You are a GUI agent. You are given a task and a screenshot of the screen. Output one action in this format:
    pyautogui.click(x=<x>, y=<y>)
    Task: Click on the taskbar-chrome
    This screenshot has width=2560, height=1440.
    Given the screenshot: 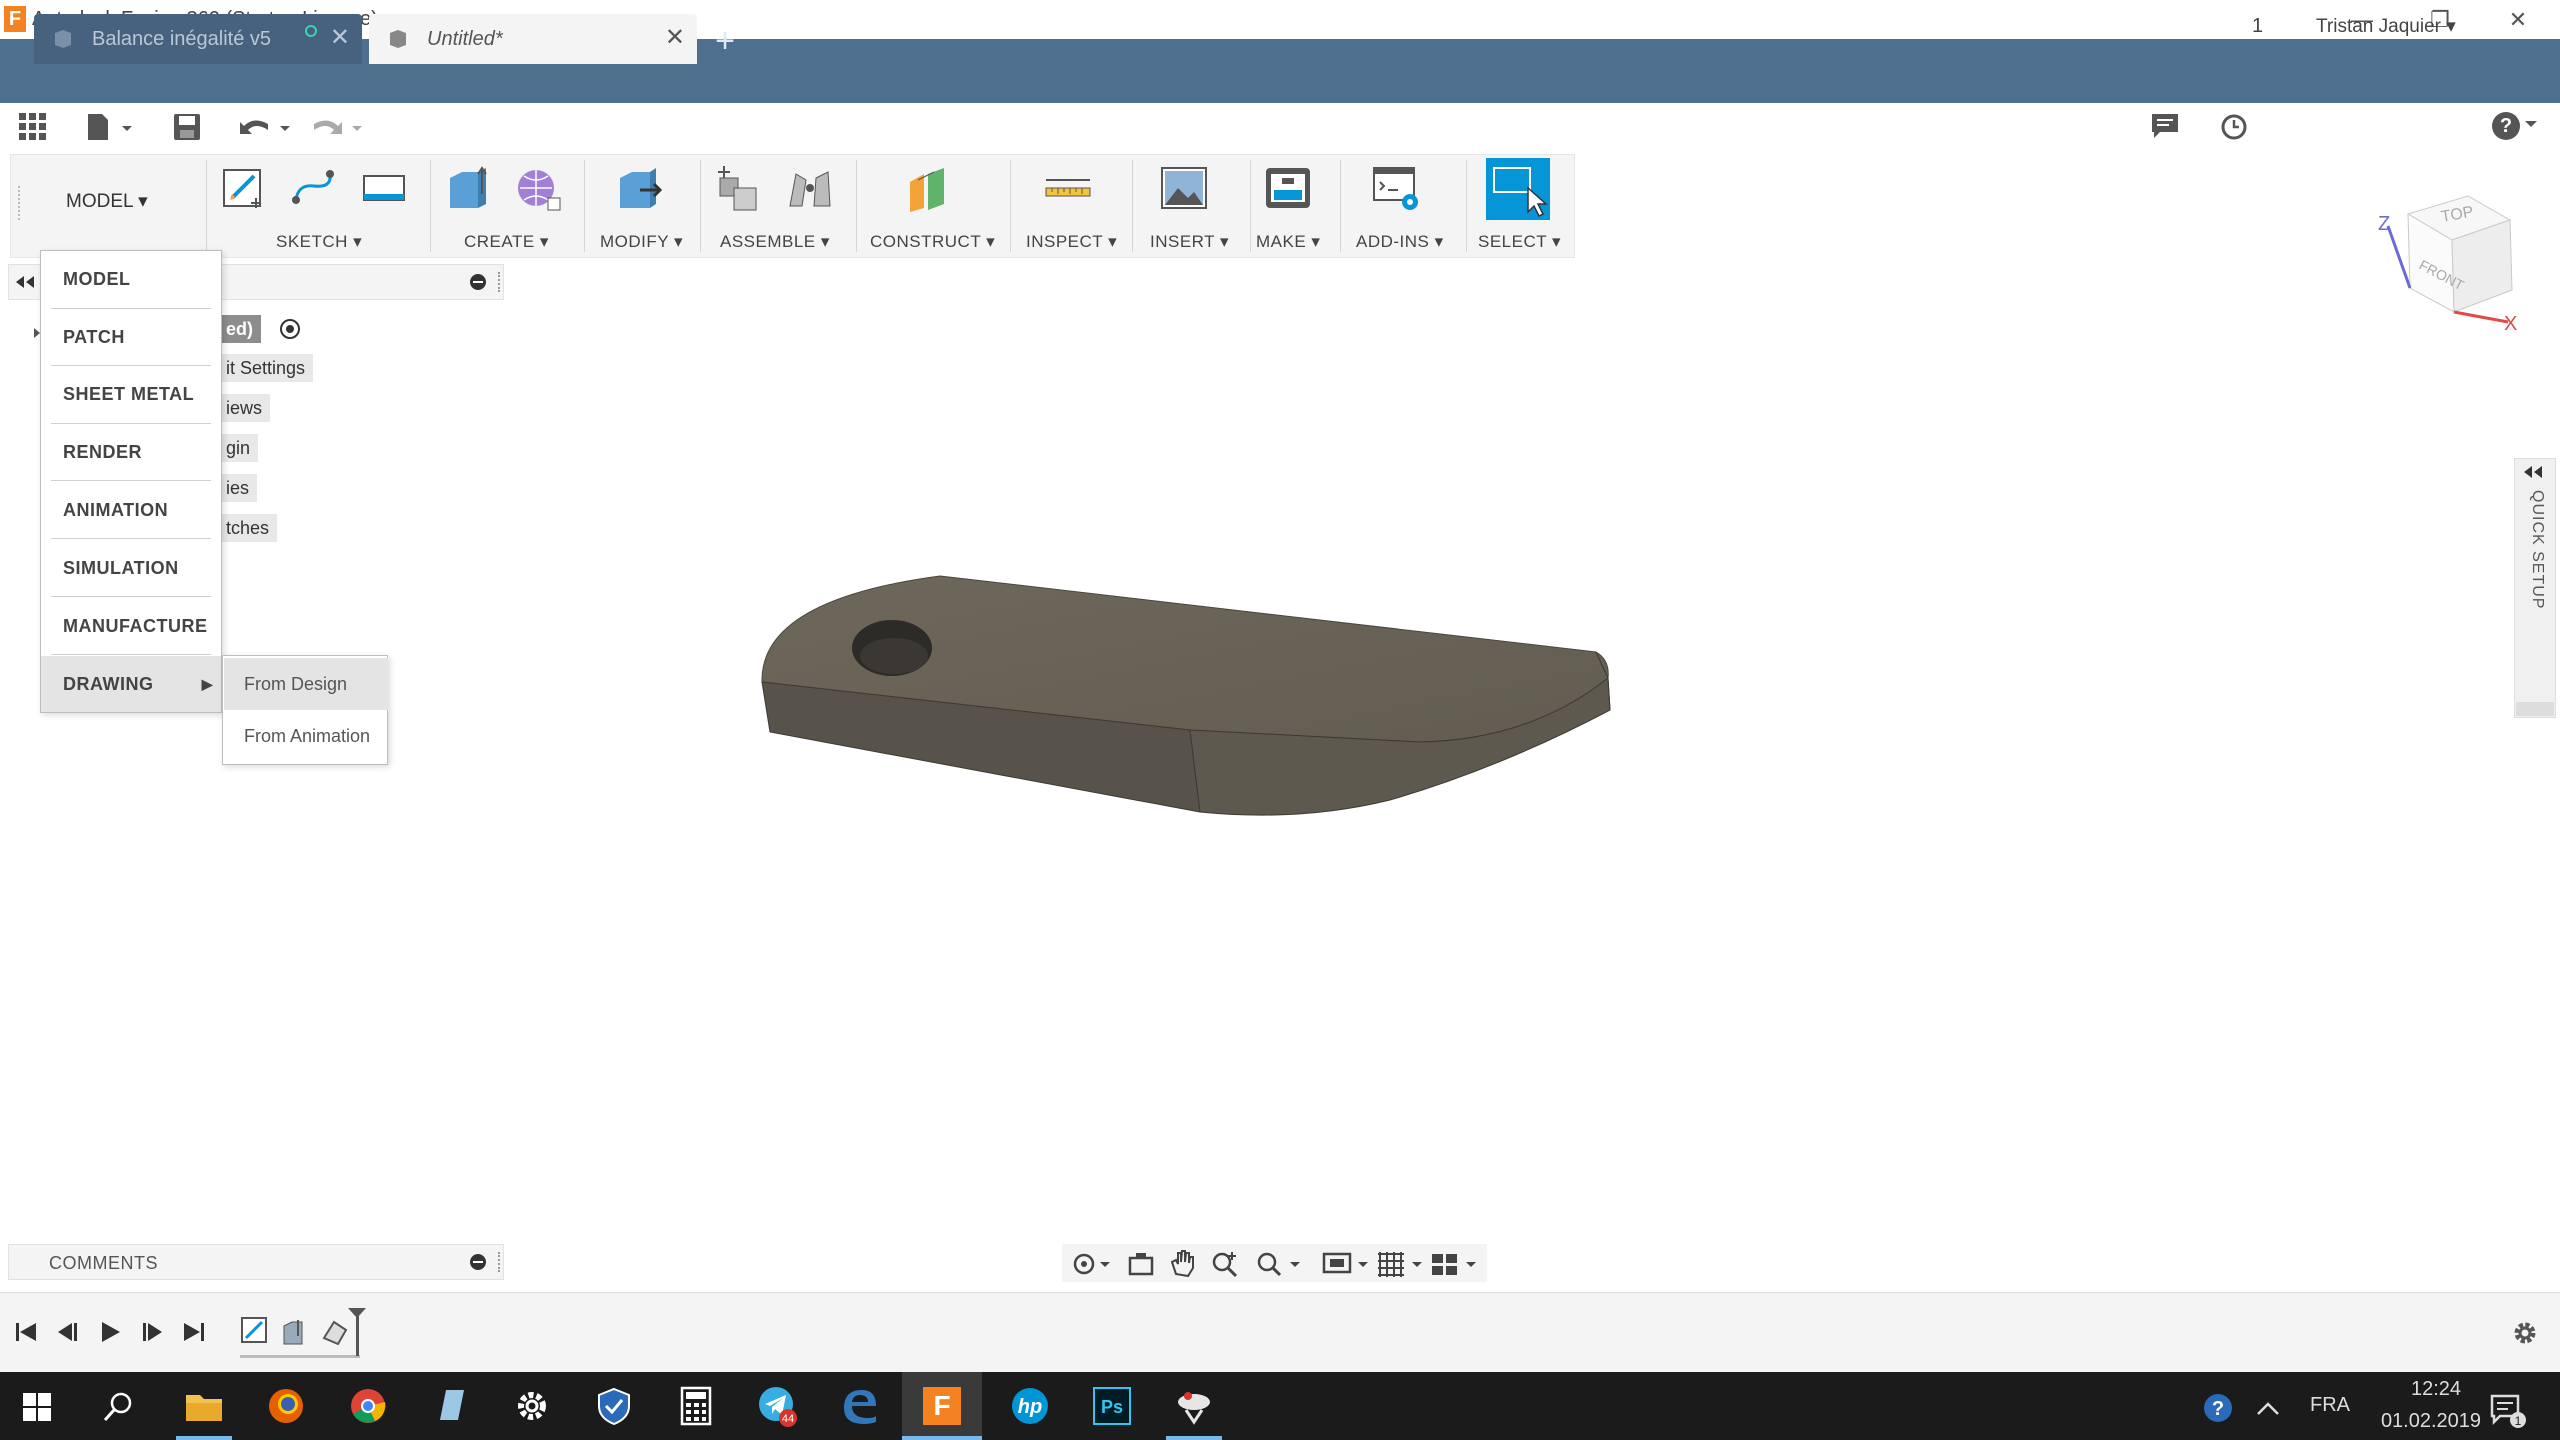 What is the action you would take?
    pyautogui.click(x=368, y=1406)
    